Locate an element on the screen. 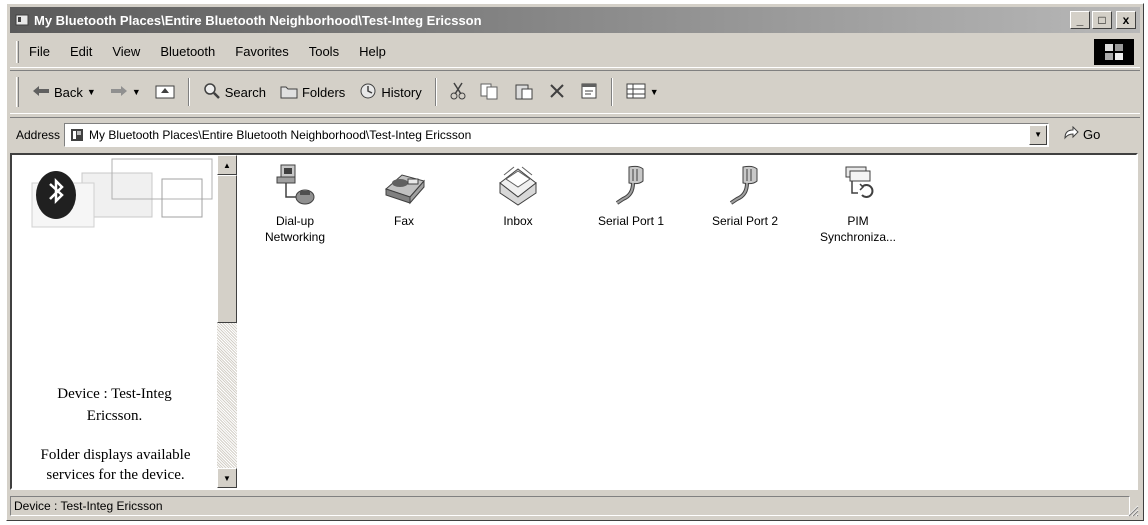 The width and height of the screenshot is (1148, 525). bluetooth-banner-icon is located at coordinates (114, 195).